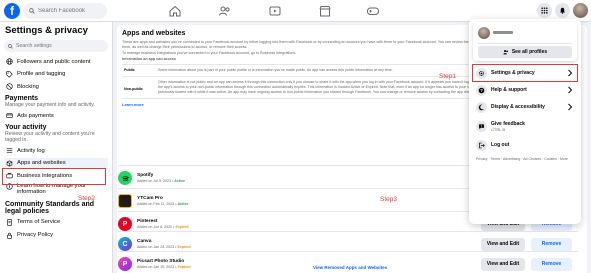  What do you see at coordinates (46, 30) in the screenshot?
I see `sidebar-title: Settings & privacy` at bounding box center [46, 30].